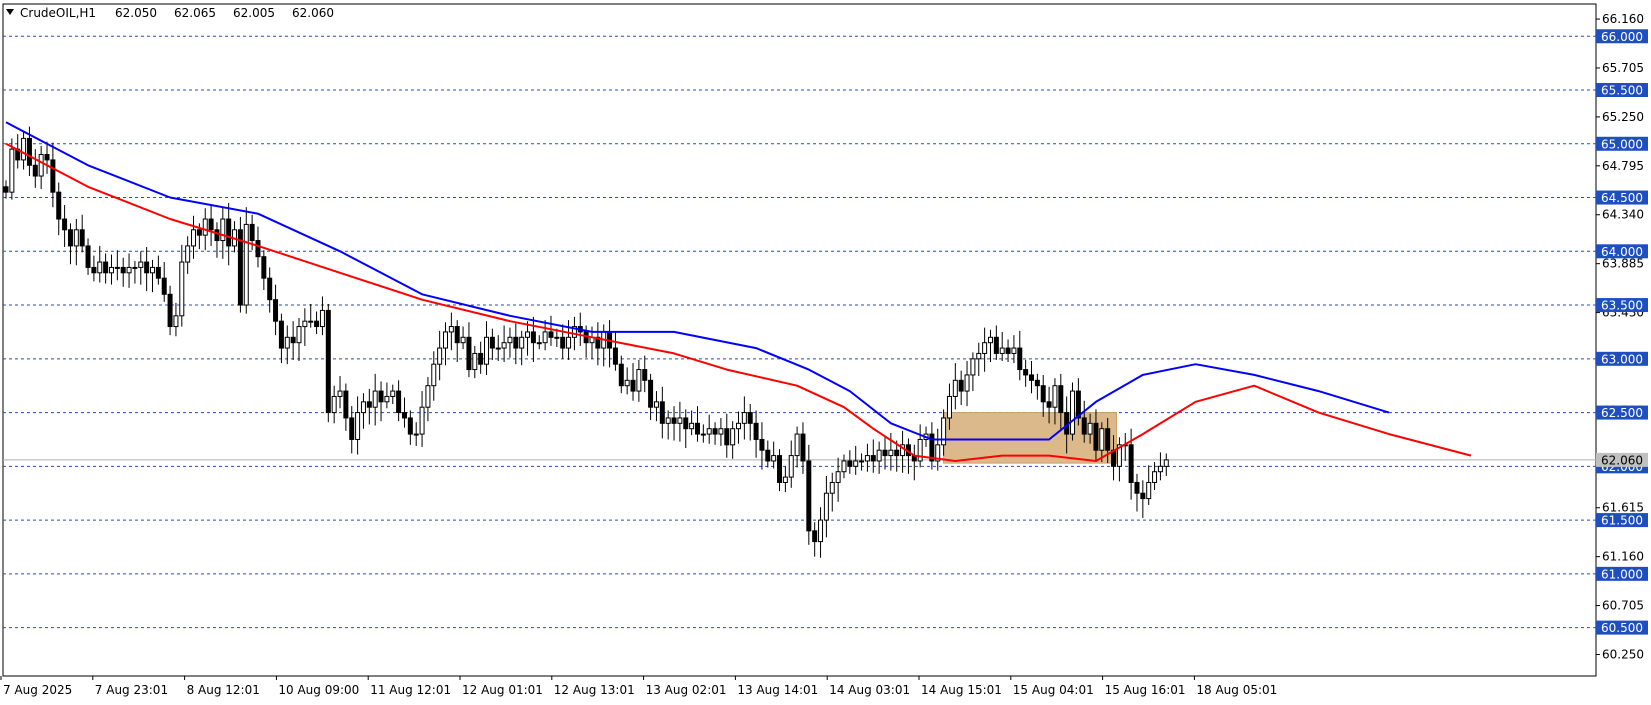 The height and width of the screenshot is (705, 1651). What do you see at coordinates (195, 13) in the screenshot?
I see `ohlc-high: 62.065` at bounding box center [195, 13].